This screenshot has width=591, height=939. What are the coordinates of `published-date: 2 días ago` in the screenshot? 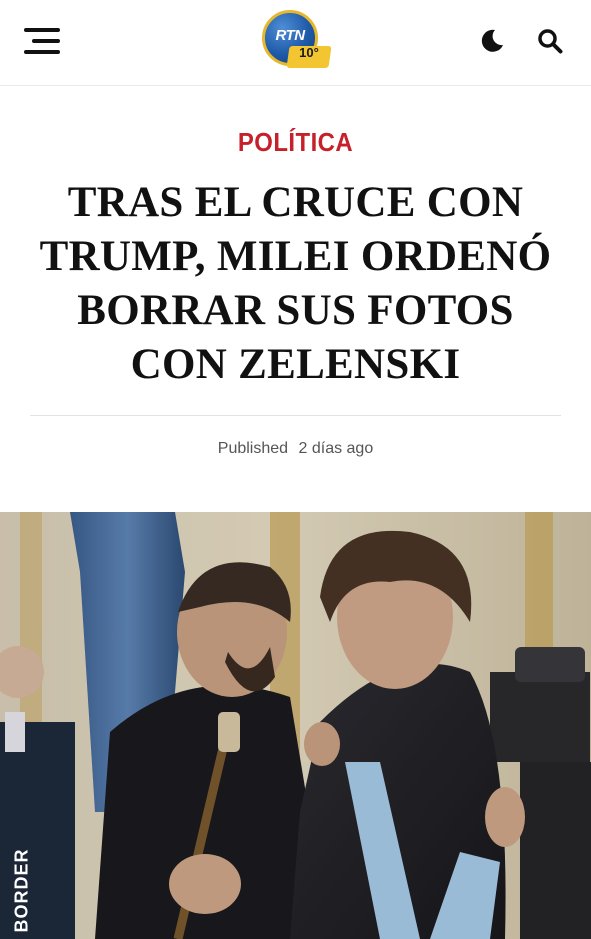 It's located at (336, 448).